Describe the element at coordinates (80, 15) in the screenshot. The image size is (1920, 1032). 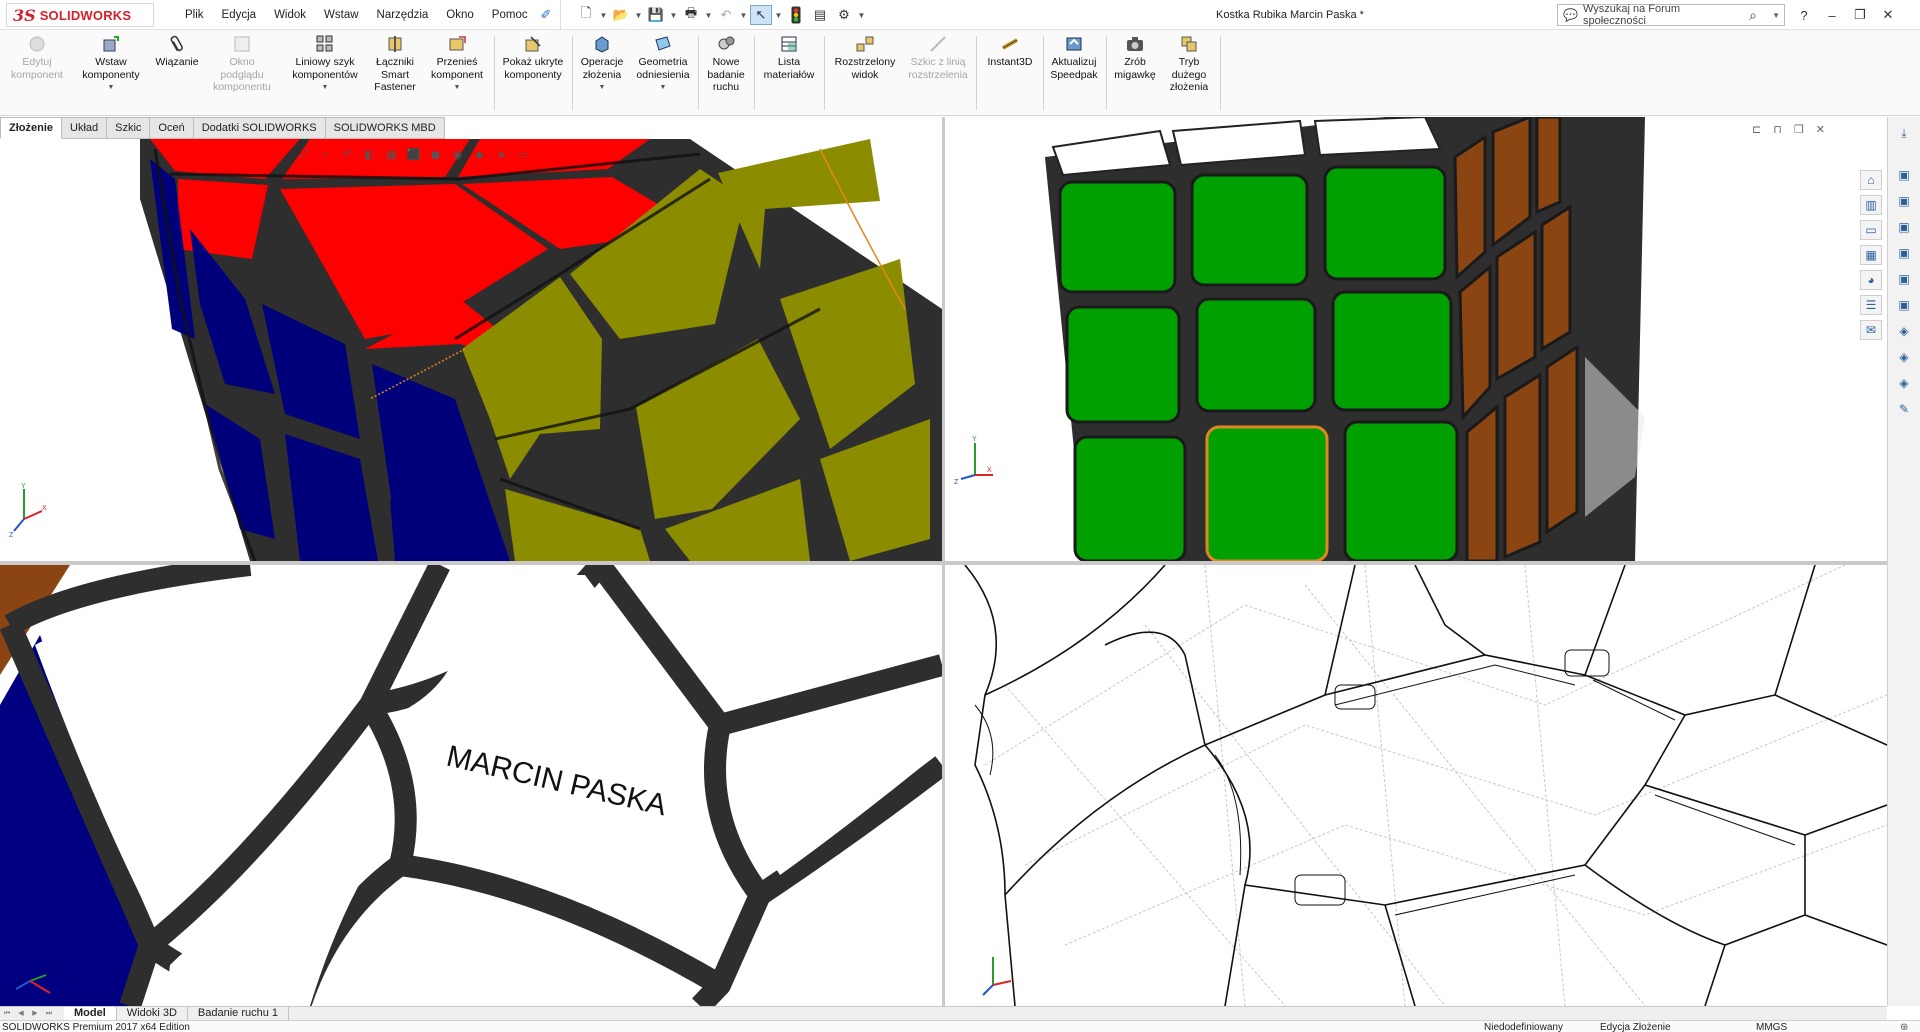
I see `solidworks-logo: 3S SOLIDWORKS` at that location.